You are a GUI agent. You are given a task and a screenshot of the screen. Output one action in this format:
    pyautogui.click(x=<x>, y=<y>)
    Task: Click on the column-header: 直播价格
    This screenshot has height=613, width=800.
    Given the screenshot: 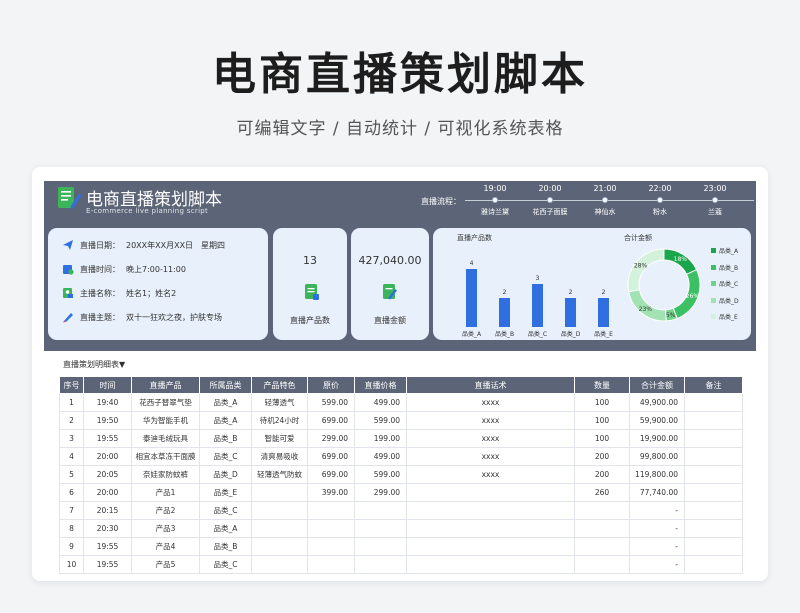 What is the action you would take?
    pyautogui.click(x=380, y=385)
    